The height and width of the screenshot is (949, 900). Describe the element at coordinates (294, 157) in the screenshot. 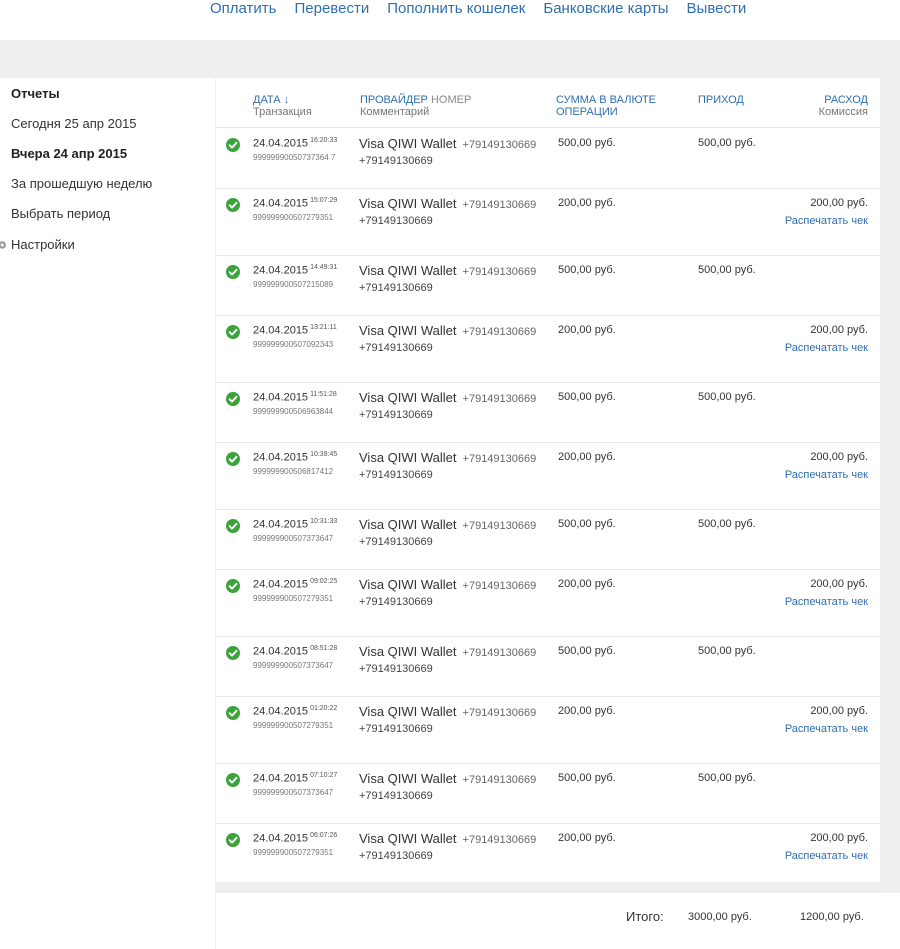

I see `row-transaction-id: 99999990050737364 7` at that location.